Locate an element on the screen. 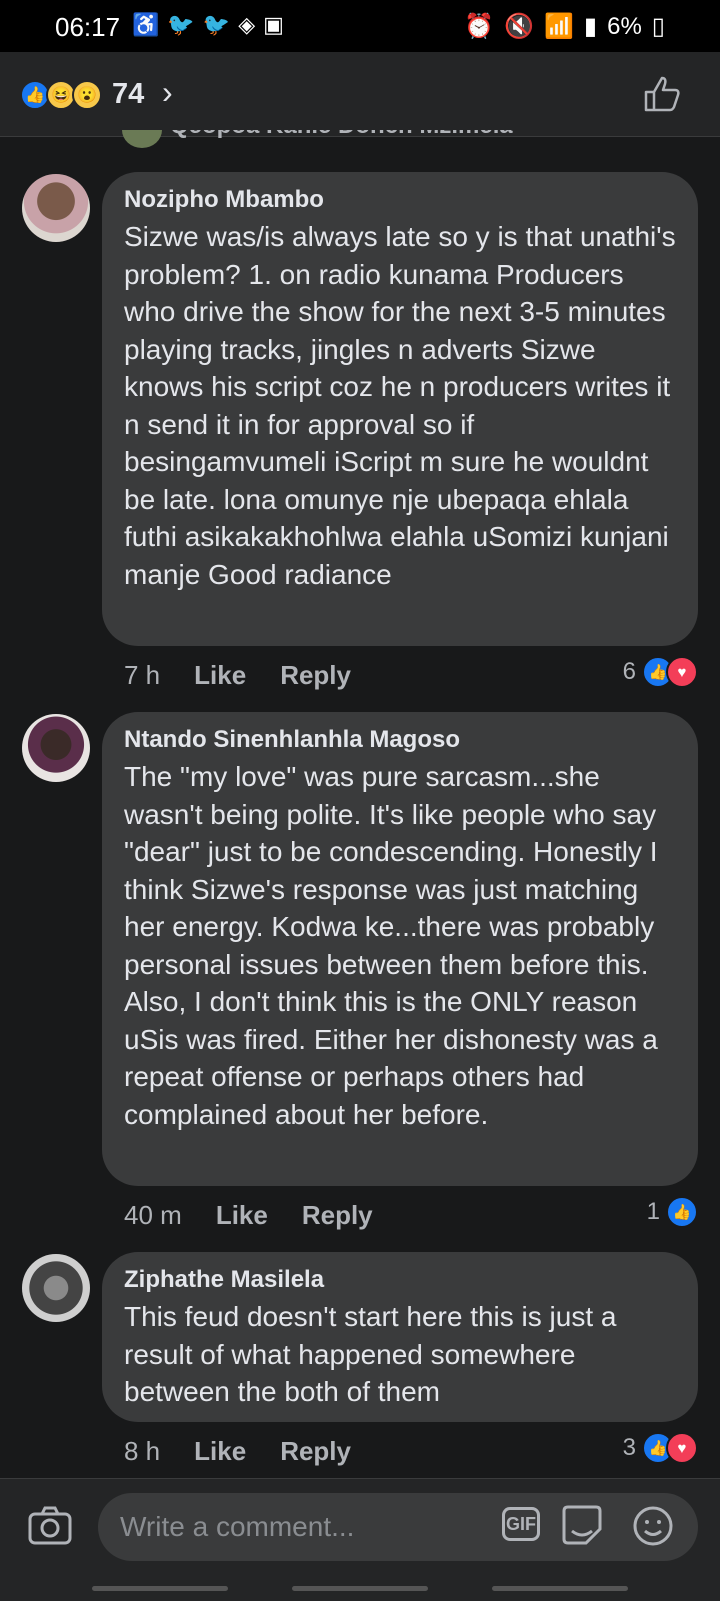  gif-button: GIF is located at coordinates (521, 1524).